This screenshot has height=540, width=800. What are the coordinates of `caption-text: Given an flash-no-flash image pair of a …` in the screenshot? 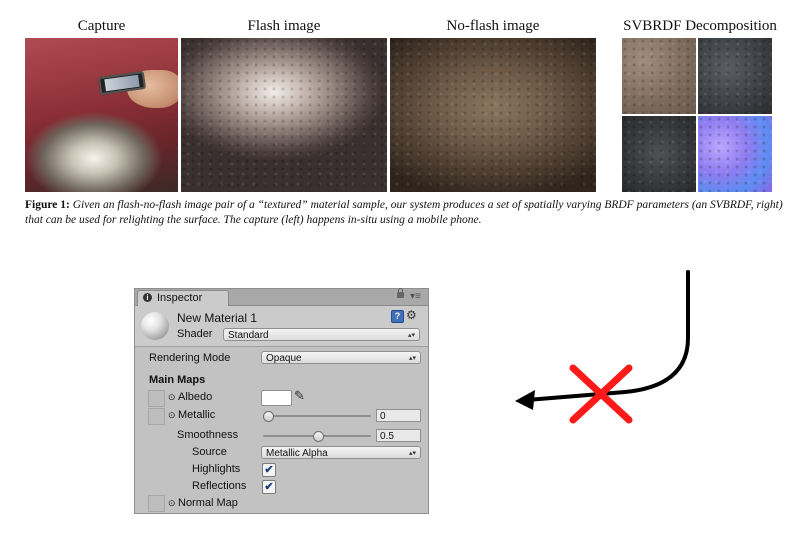 It's located at (404, 212).